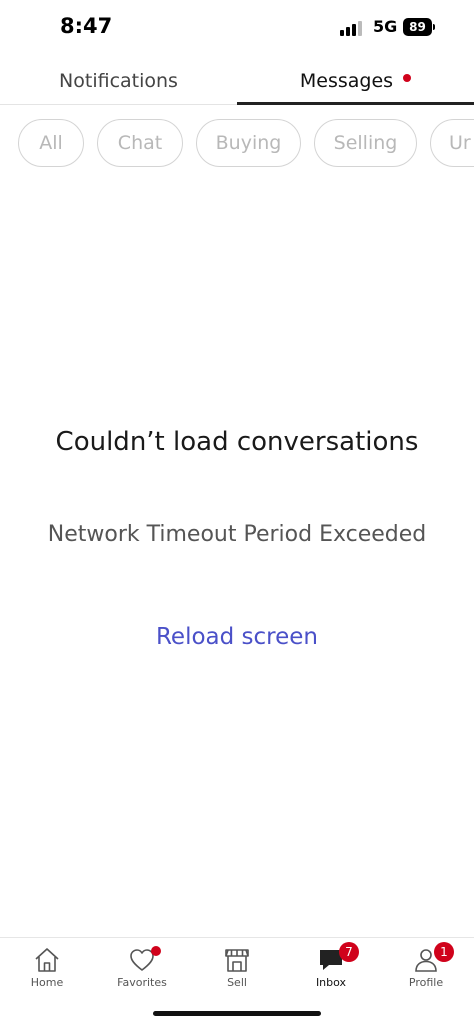 The width and height of the screenshot is (474, 1025). What do you see at coordinates (156, 951) in the screenshot?
I see `favorites-dot-icon` at bounding box center [156, 951].